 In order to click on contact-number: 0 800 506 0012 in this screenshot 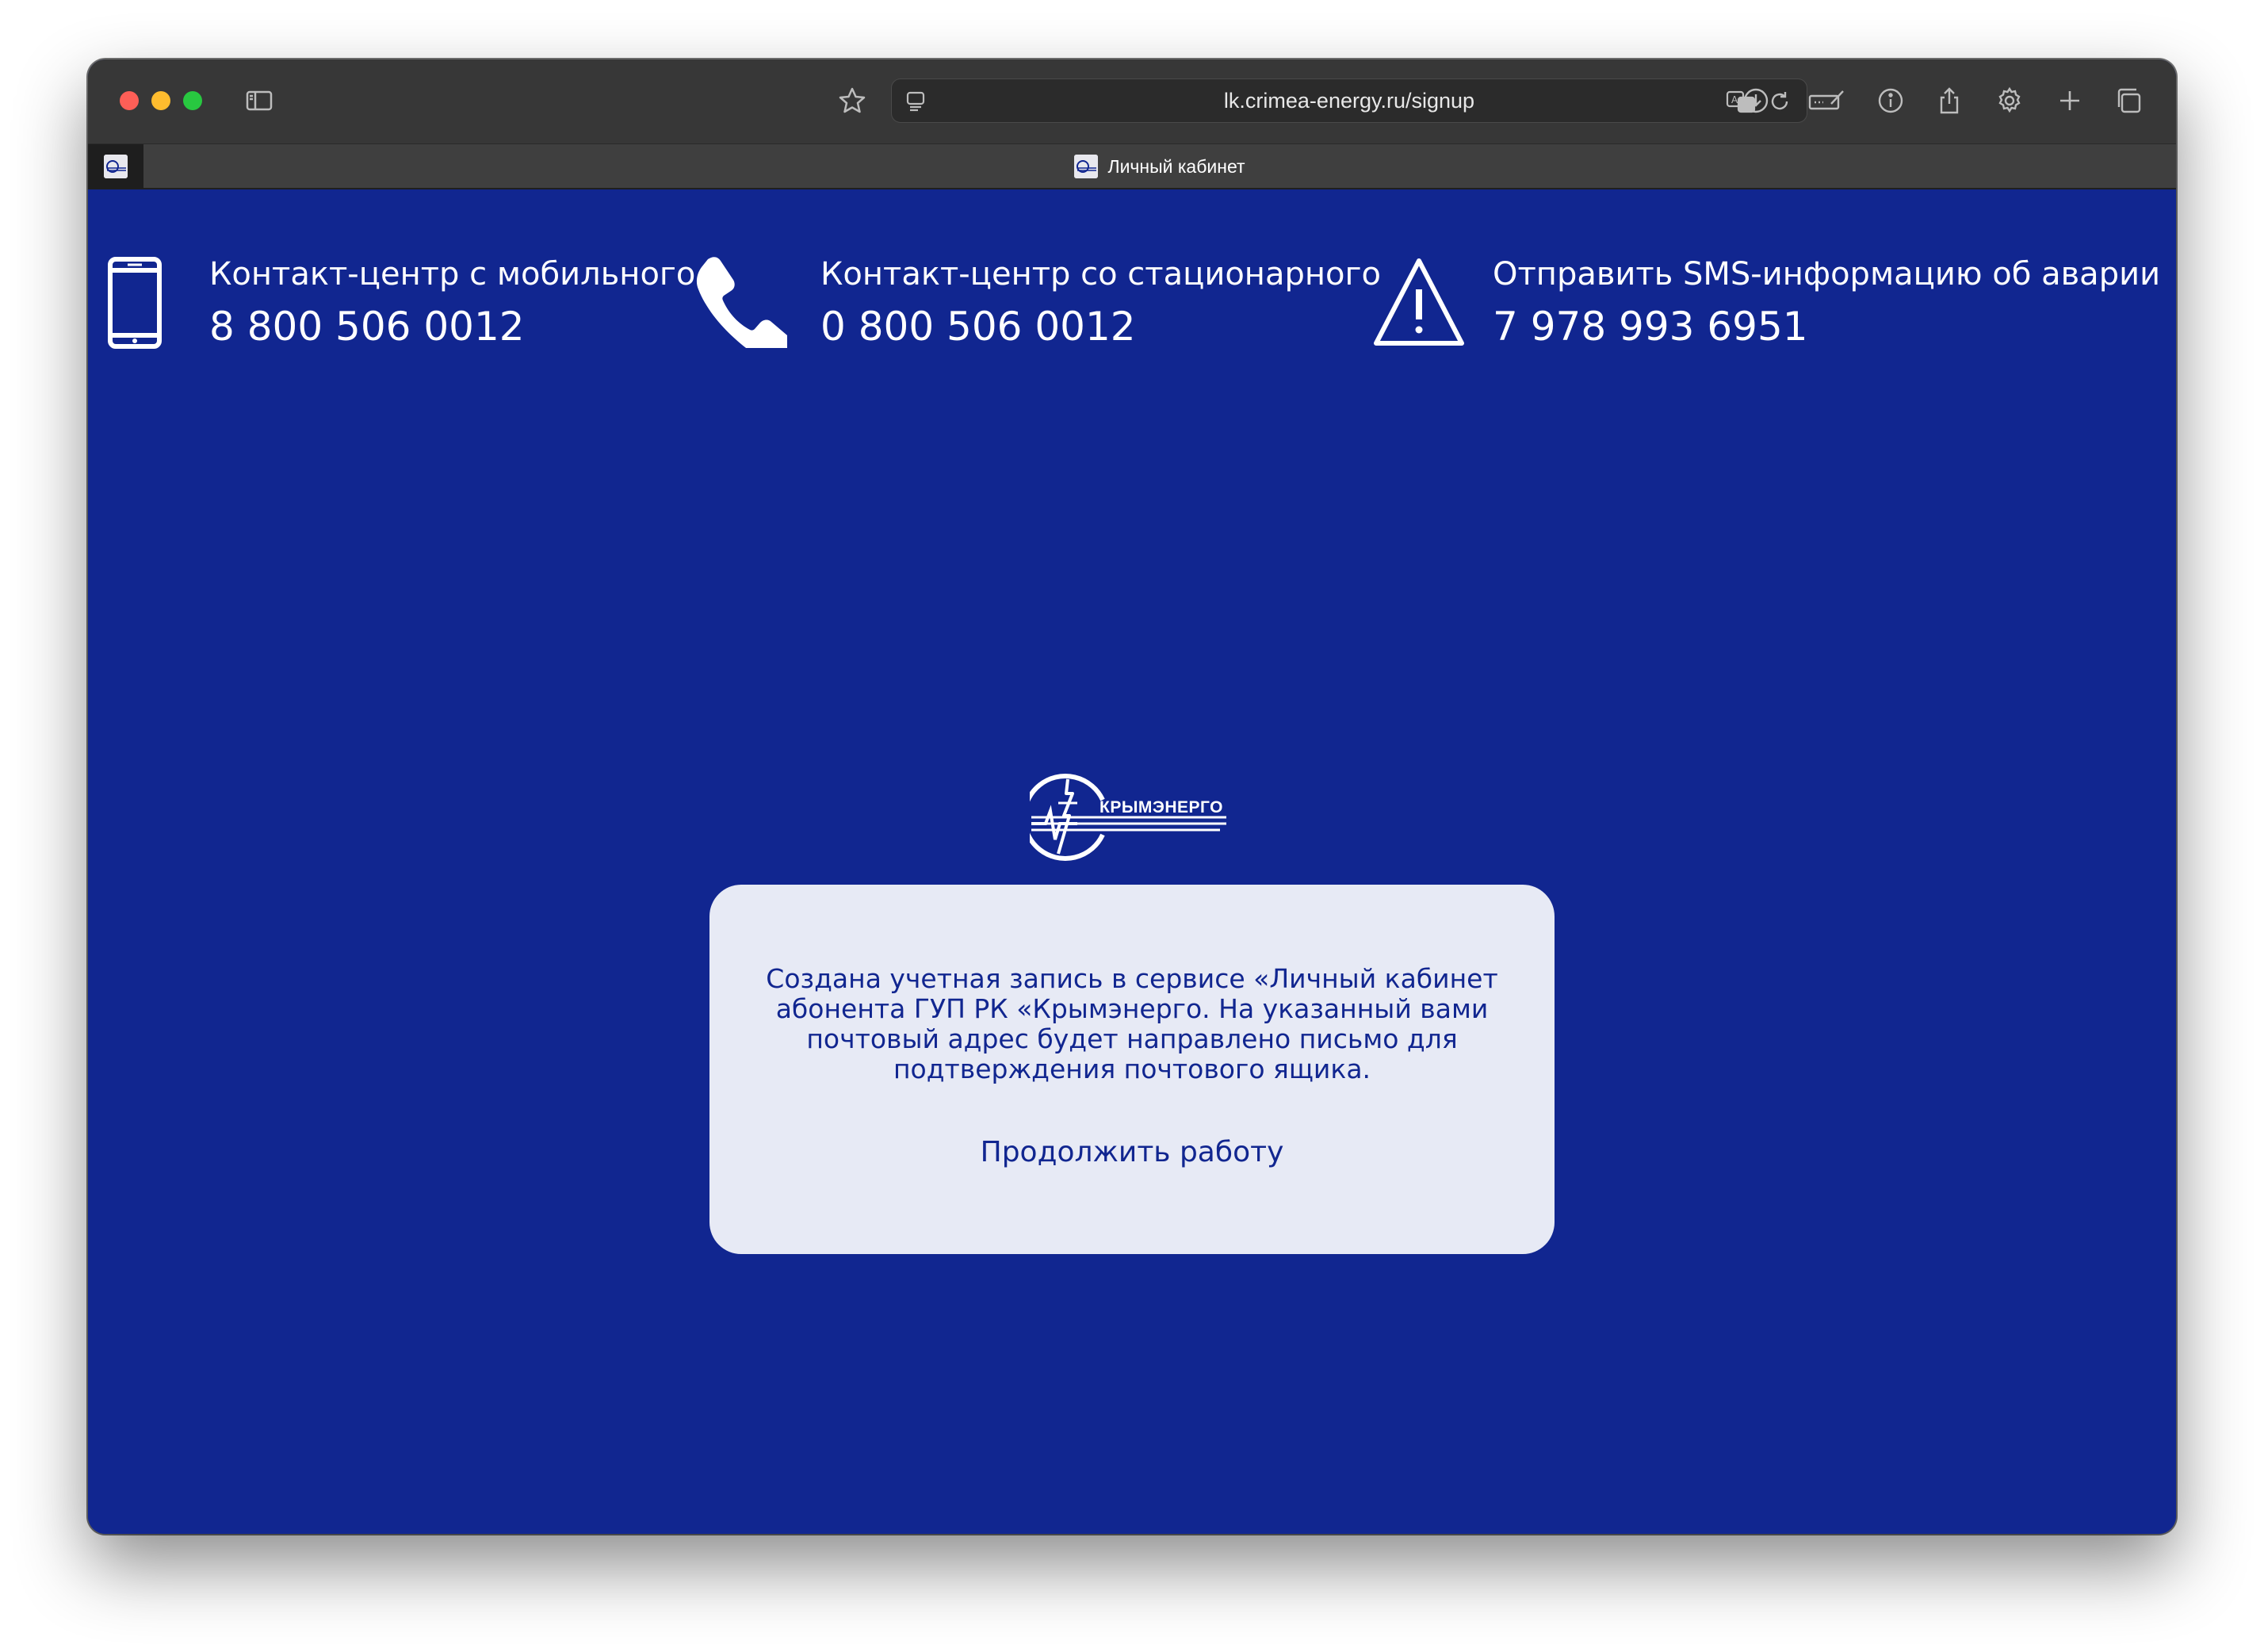, I will do `click(978, 327)`.